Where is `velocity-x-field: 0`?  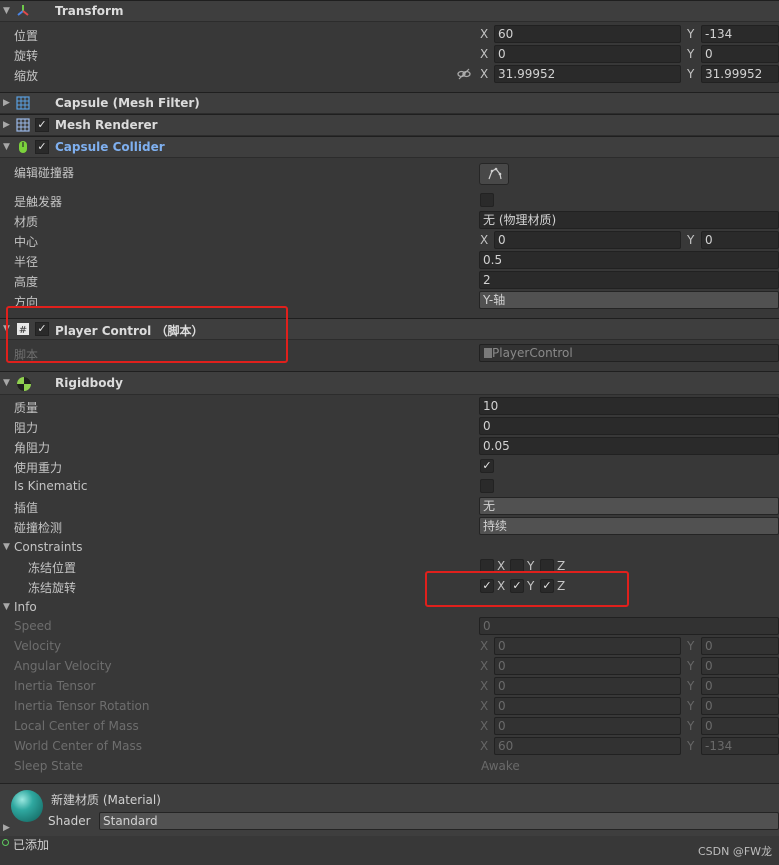
velocity-x-field: 0 is located at coordinates (587, 646).